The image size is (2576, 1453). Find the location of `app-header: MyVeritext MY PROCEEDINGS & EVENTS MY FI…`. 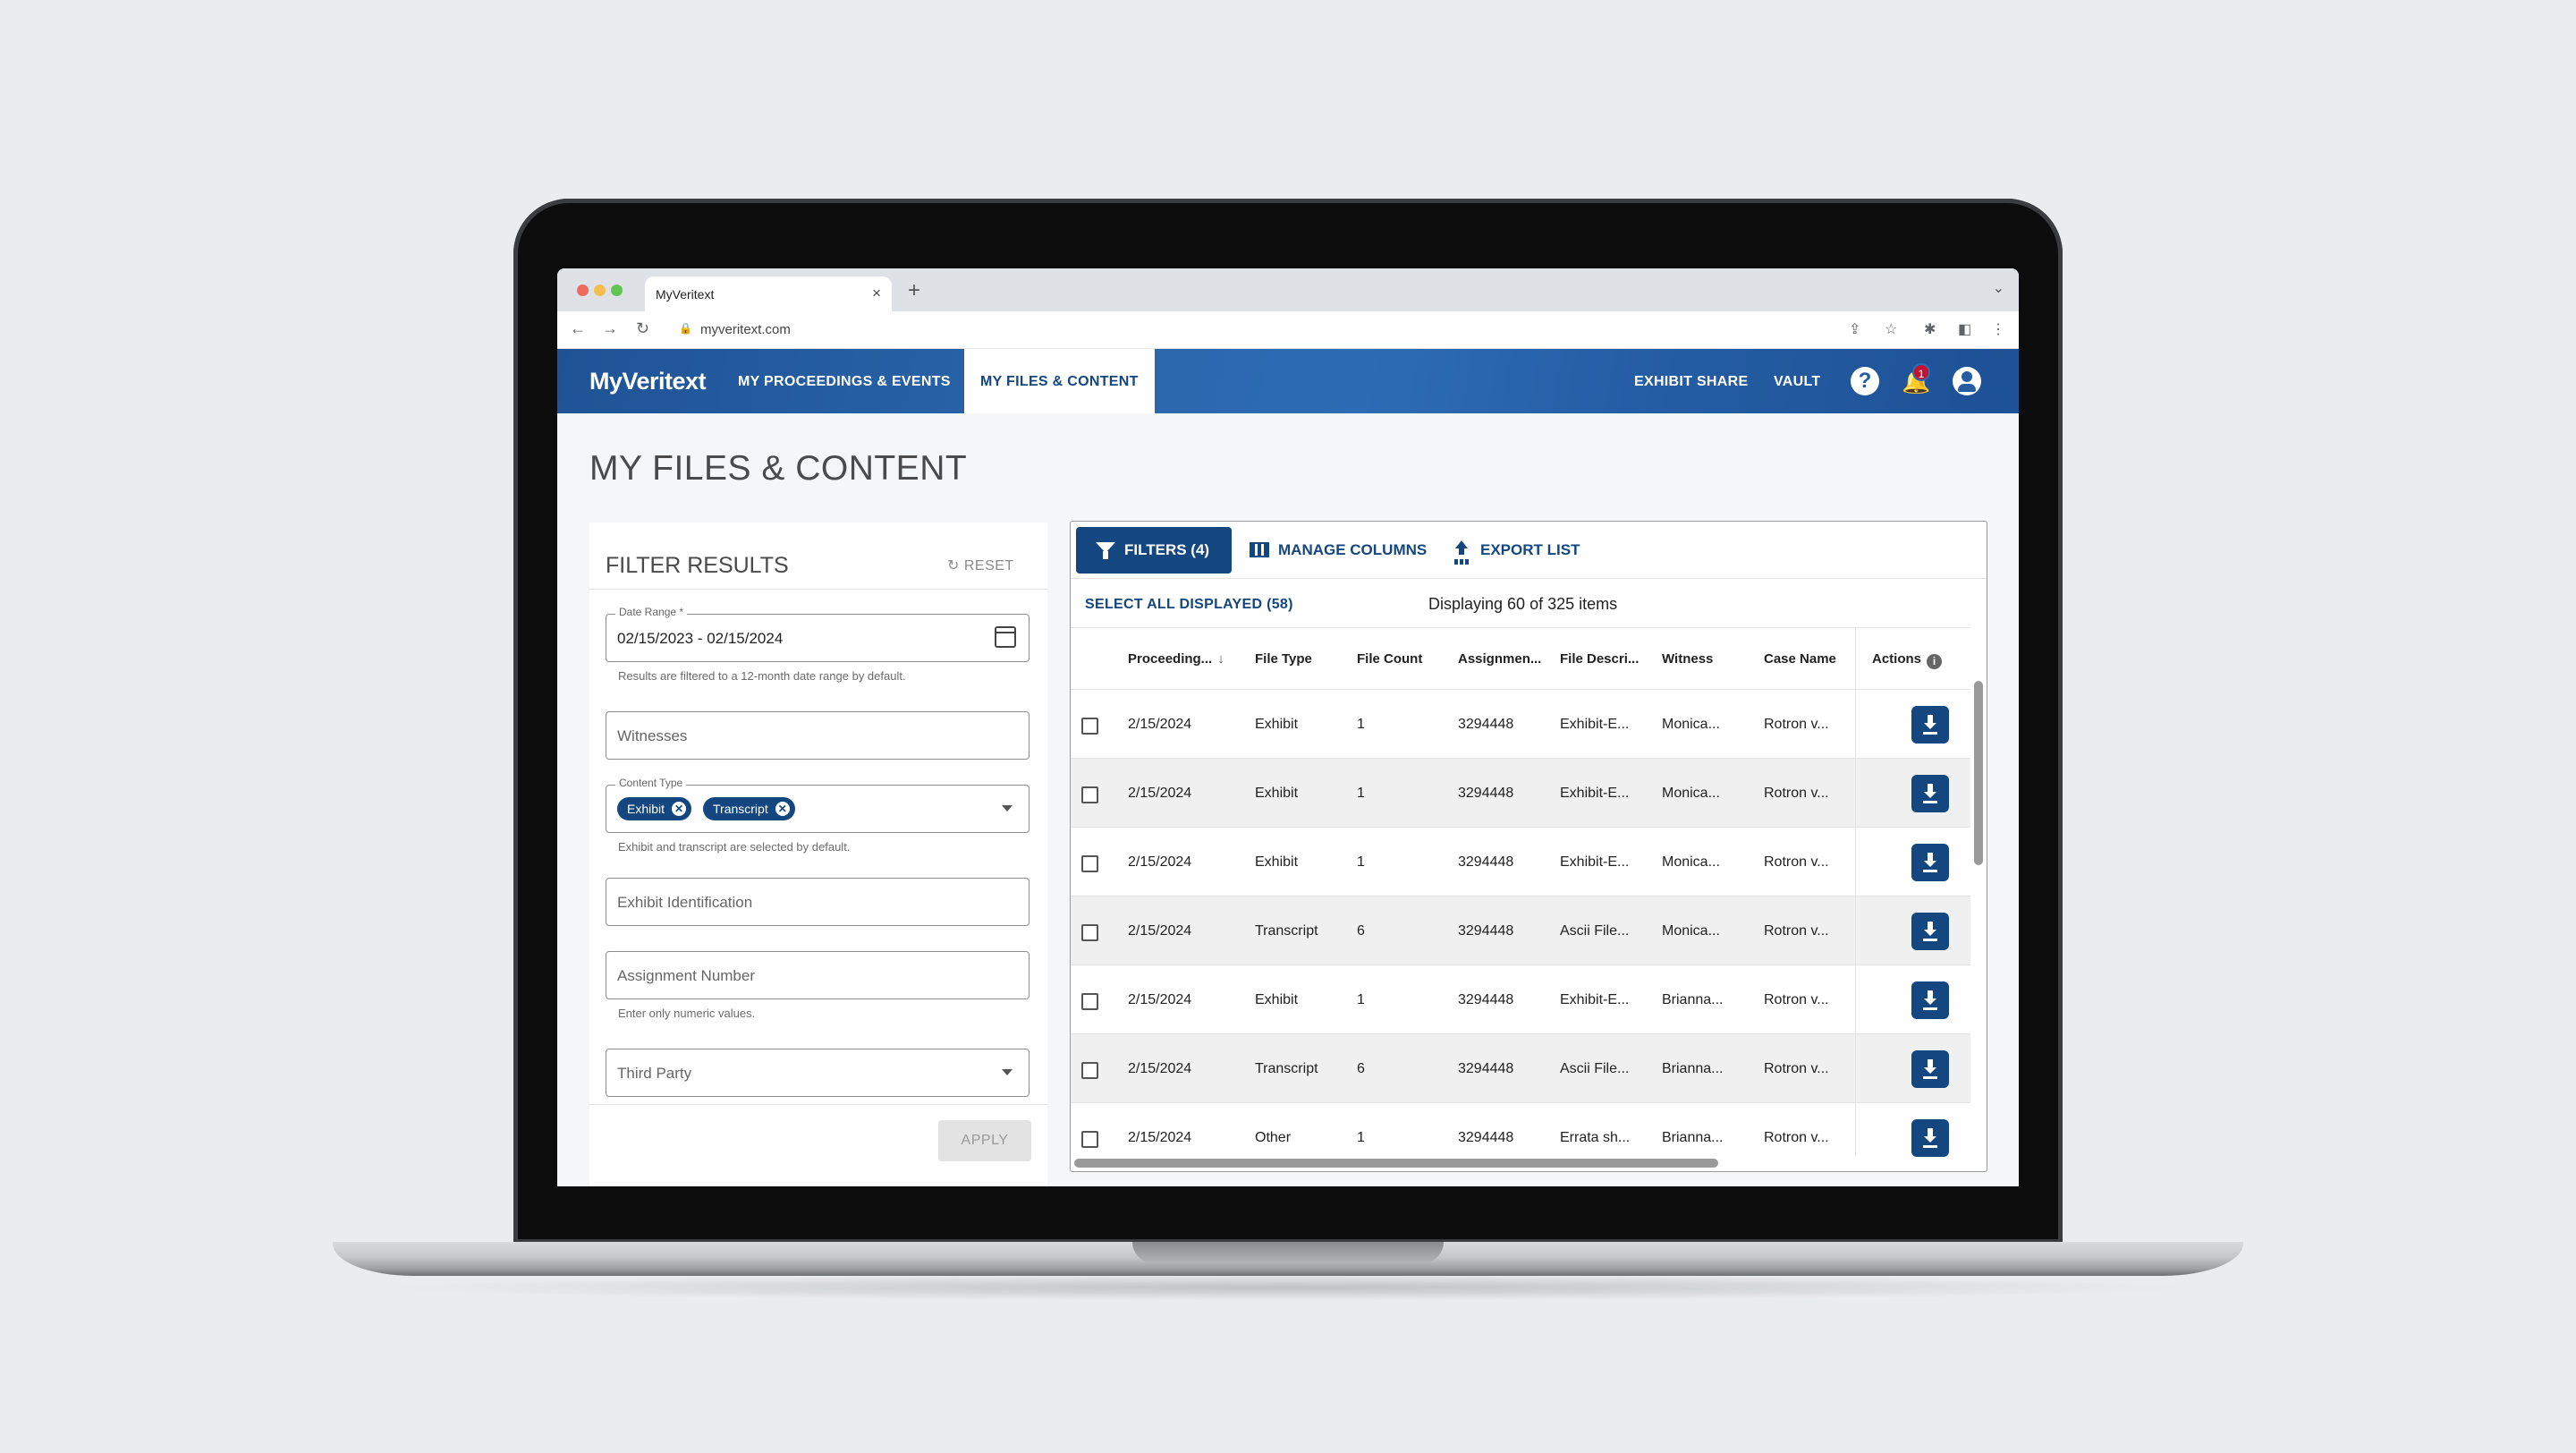

app-header: MyVeritext MY PROCEEDINGS & EVENTS MY FI… is located at coordinates (1288, 381).